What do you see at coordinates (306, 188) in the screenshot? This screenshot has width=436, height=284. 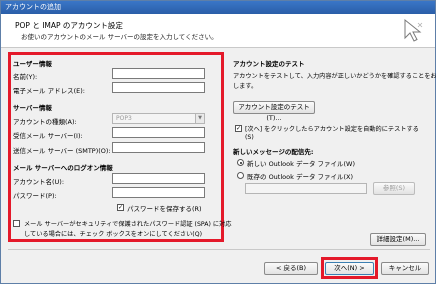 I see `existing-data-file-path-input` at bounding box center [306, 188].